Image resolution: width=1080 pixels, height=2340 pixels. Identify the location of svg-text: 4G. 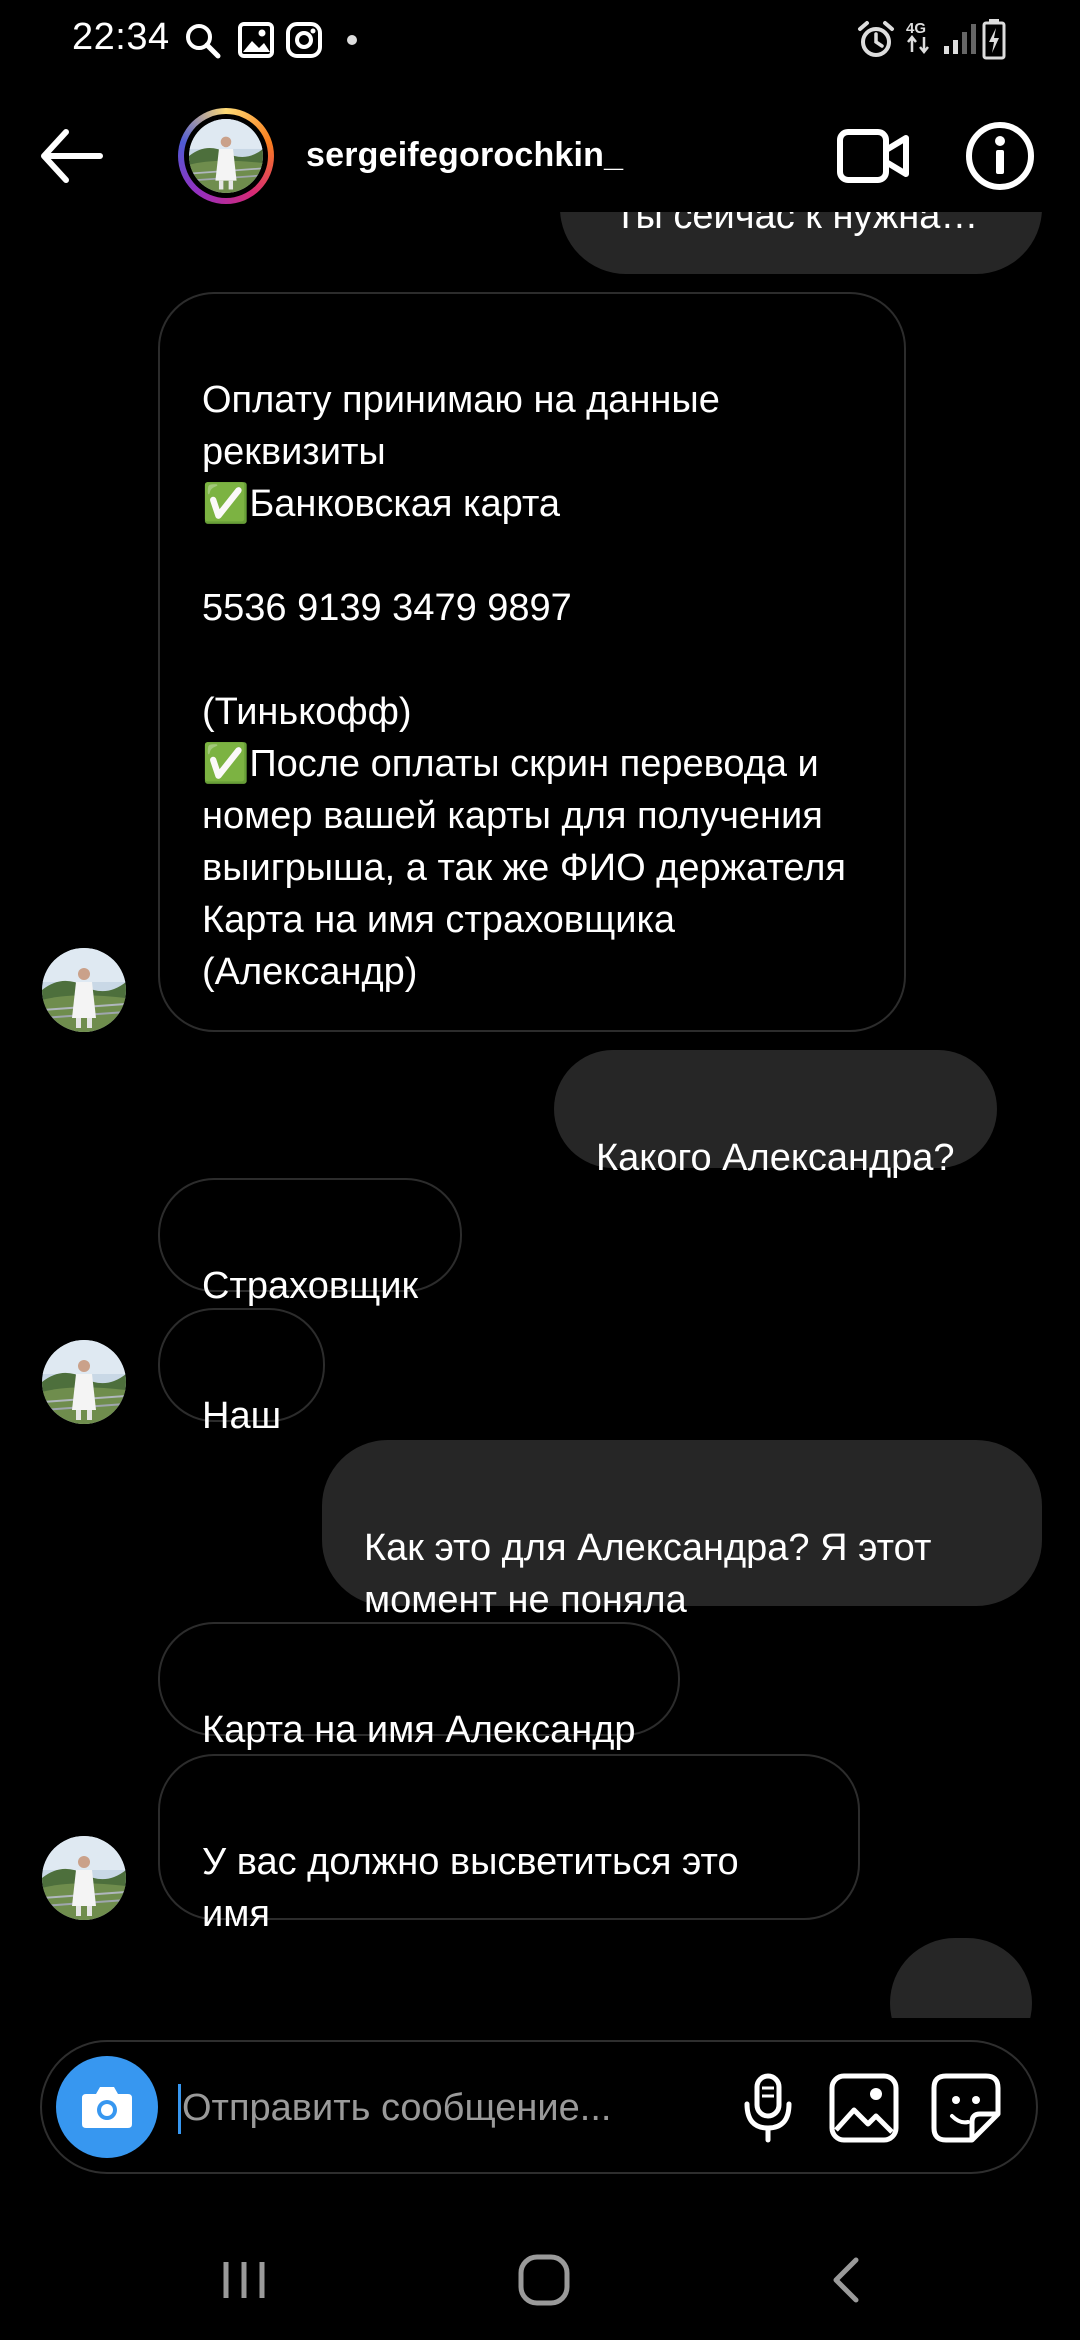
(916, 28).